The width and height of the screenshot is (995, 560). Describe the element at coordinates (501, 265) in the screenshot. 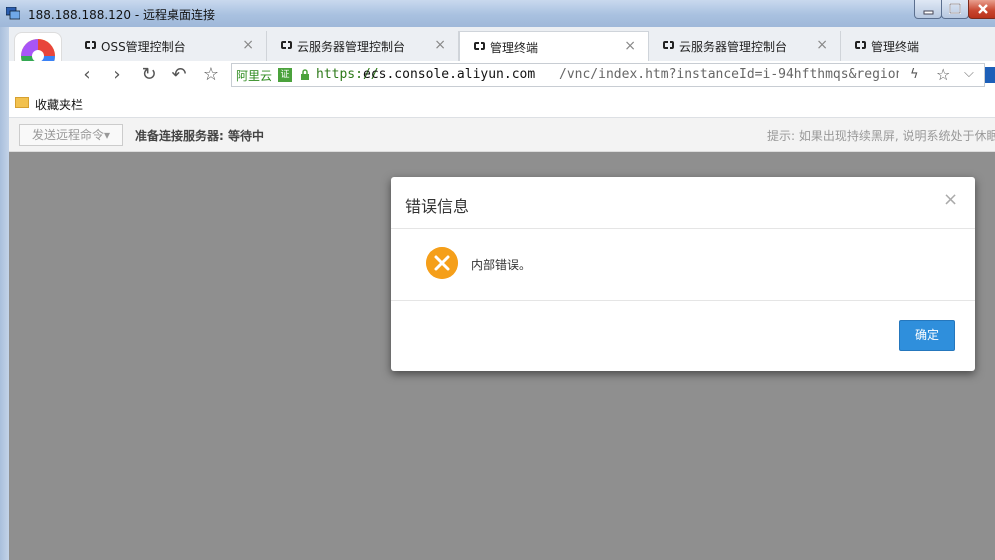

I see `error-message: 内部错误。` at that location.